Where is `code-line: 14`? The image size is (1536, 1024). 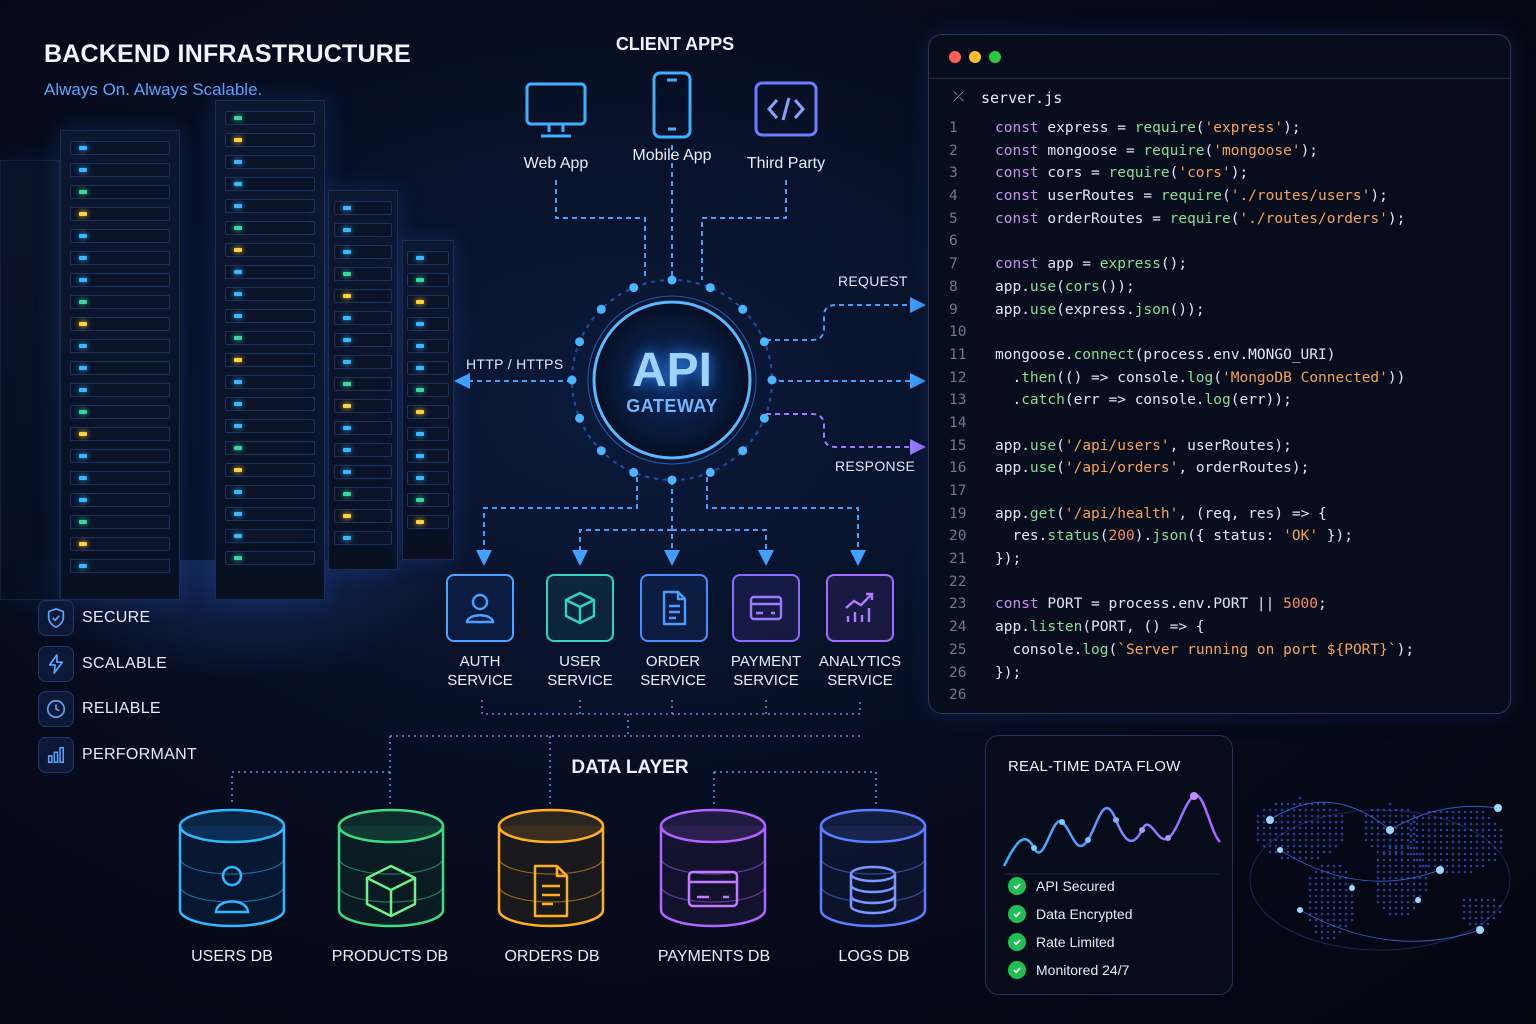 code-line: 14 is located at coordinates (1181, 423).